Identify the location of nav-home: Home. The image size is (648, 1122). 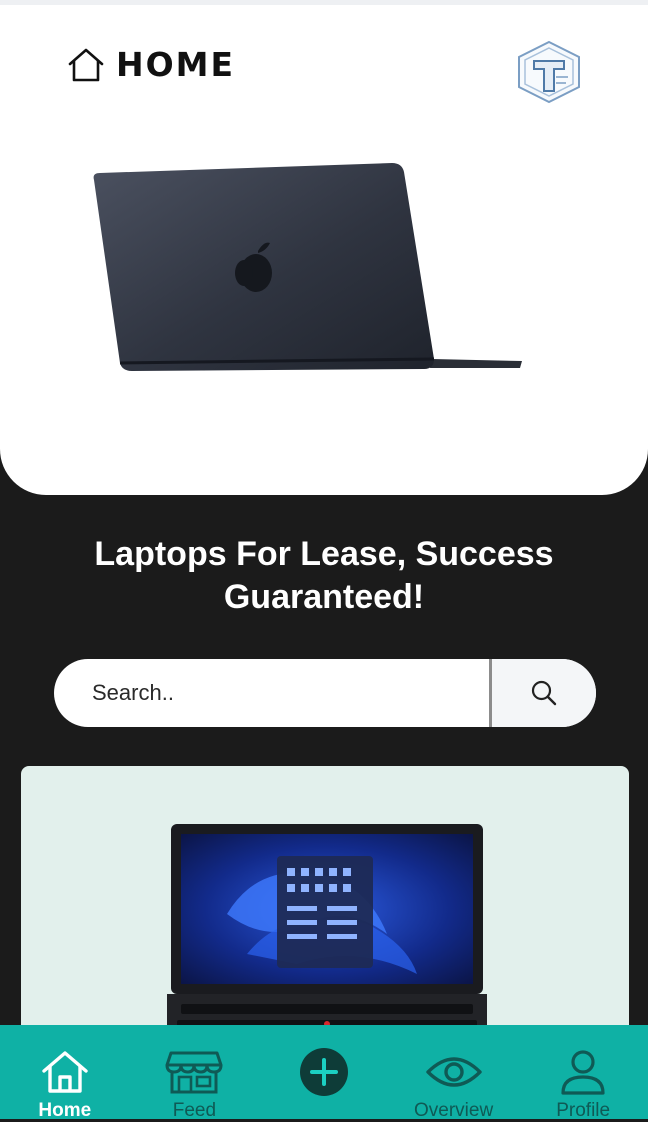
(65, 1073).